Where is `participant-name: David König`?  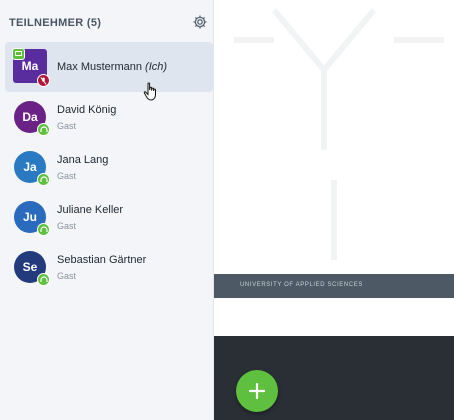 participant-name: David König is located at coordinates (87, 110).